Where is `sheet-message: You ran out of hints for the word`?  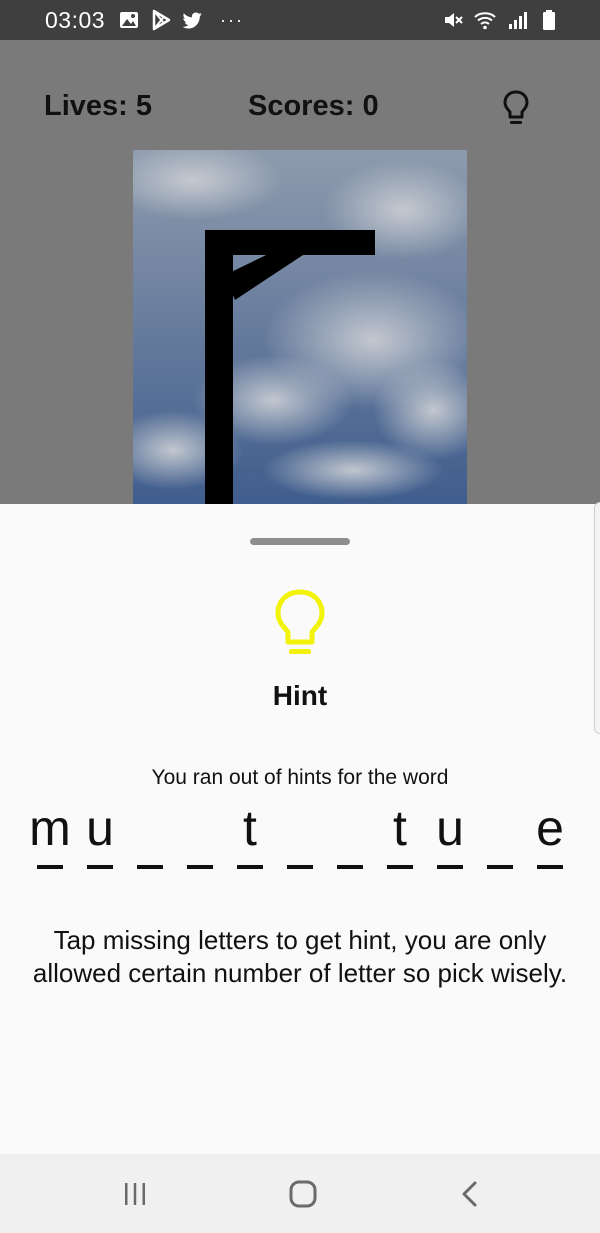 sheet-message: You ran out of hints for the word is located at coordinates (300, 777).